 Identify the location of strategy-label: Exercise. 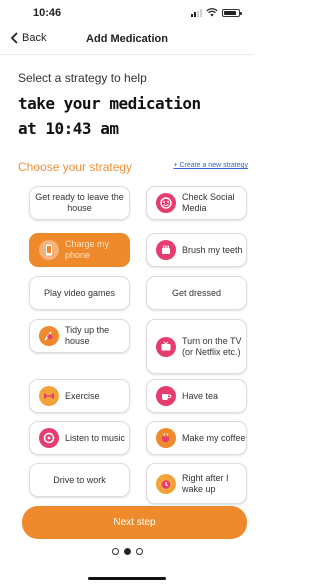
(82, 395).